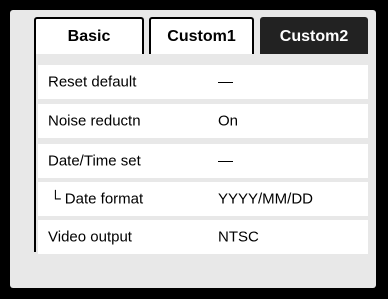 The width and height of the screenshot is (388, 299). I want to click on menu-row-label: Video output, so click(90, 237).